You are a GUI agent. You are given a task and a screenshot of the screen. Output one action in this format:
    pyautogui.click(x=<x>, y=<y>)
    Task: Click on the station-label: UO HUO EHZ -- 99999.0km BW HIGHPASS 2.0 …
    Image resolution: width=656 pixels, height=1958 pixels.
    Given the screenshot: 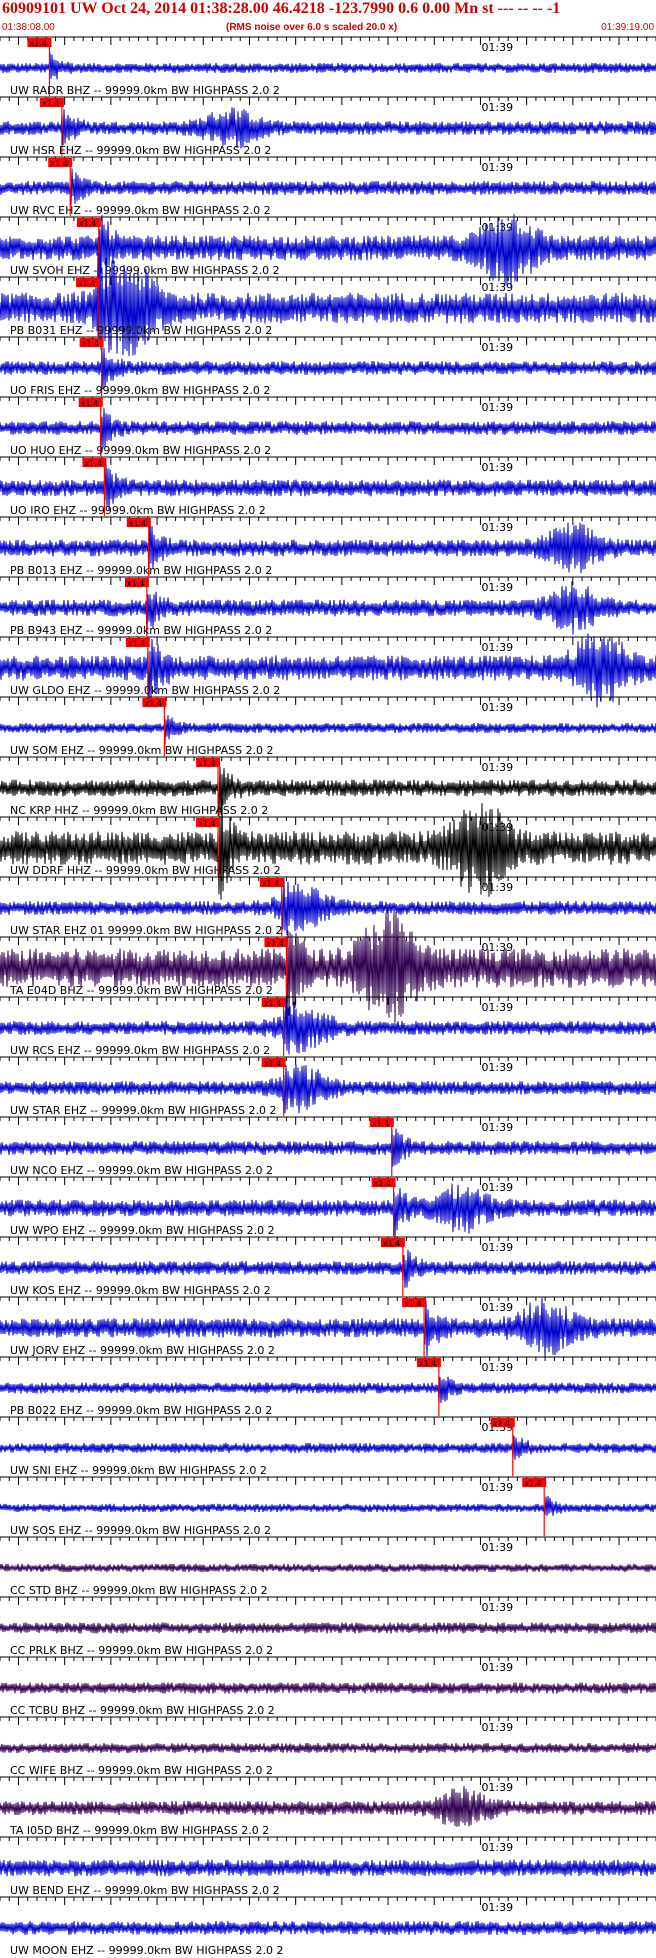 What is the action you would take?
    pyautogui.click(x=140, y=450)
    